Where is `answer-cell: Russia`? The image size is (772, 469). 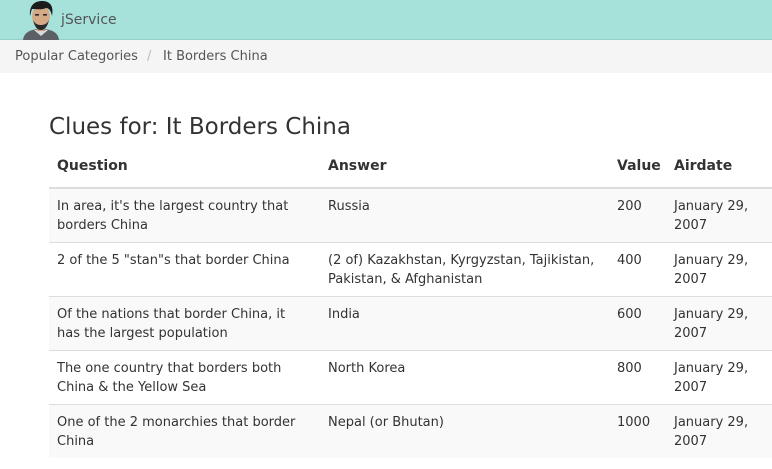
answer-cell: Russia is located at coordinates (464, 215).